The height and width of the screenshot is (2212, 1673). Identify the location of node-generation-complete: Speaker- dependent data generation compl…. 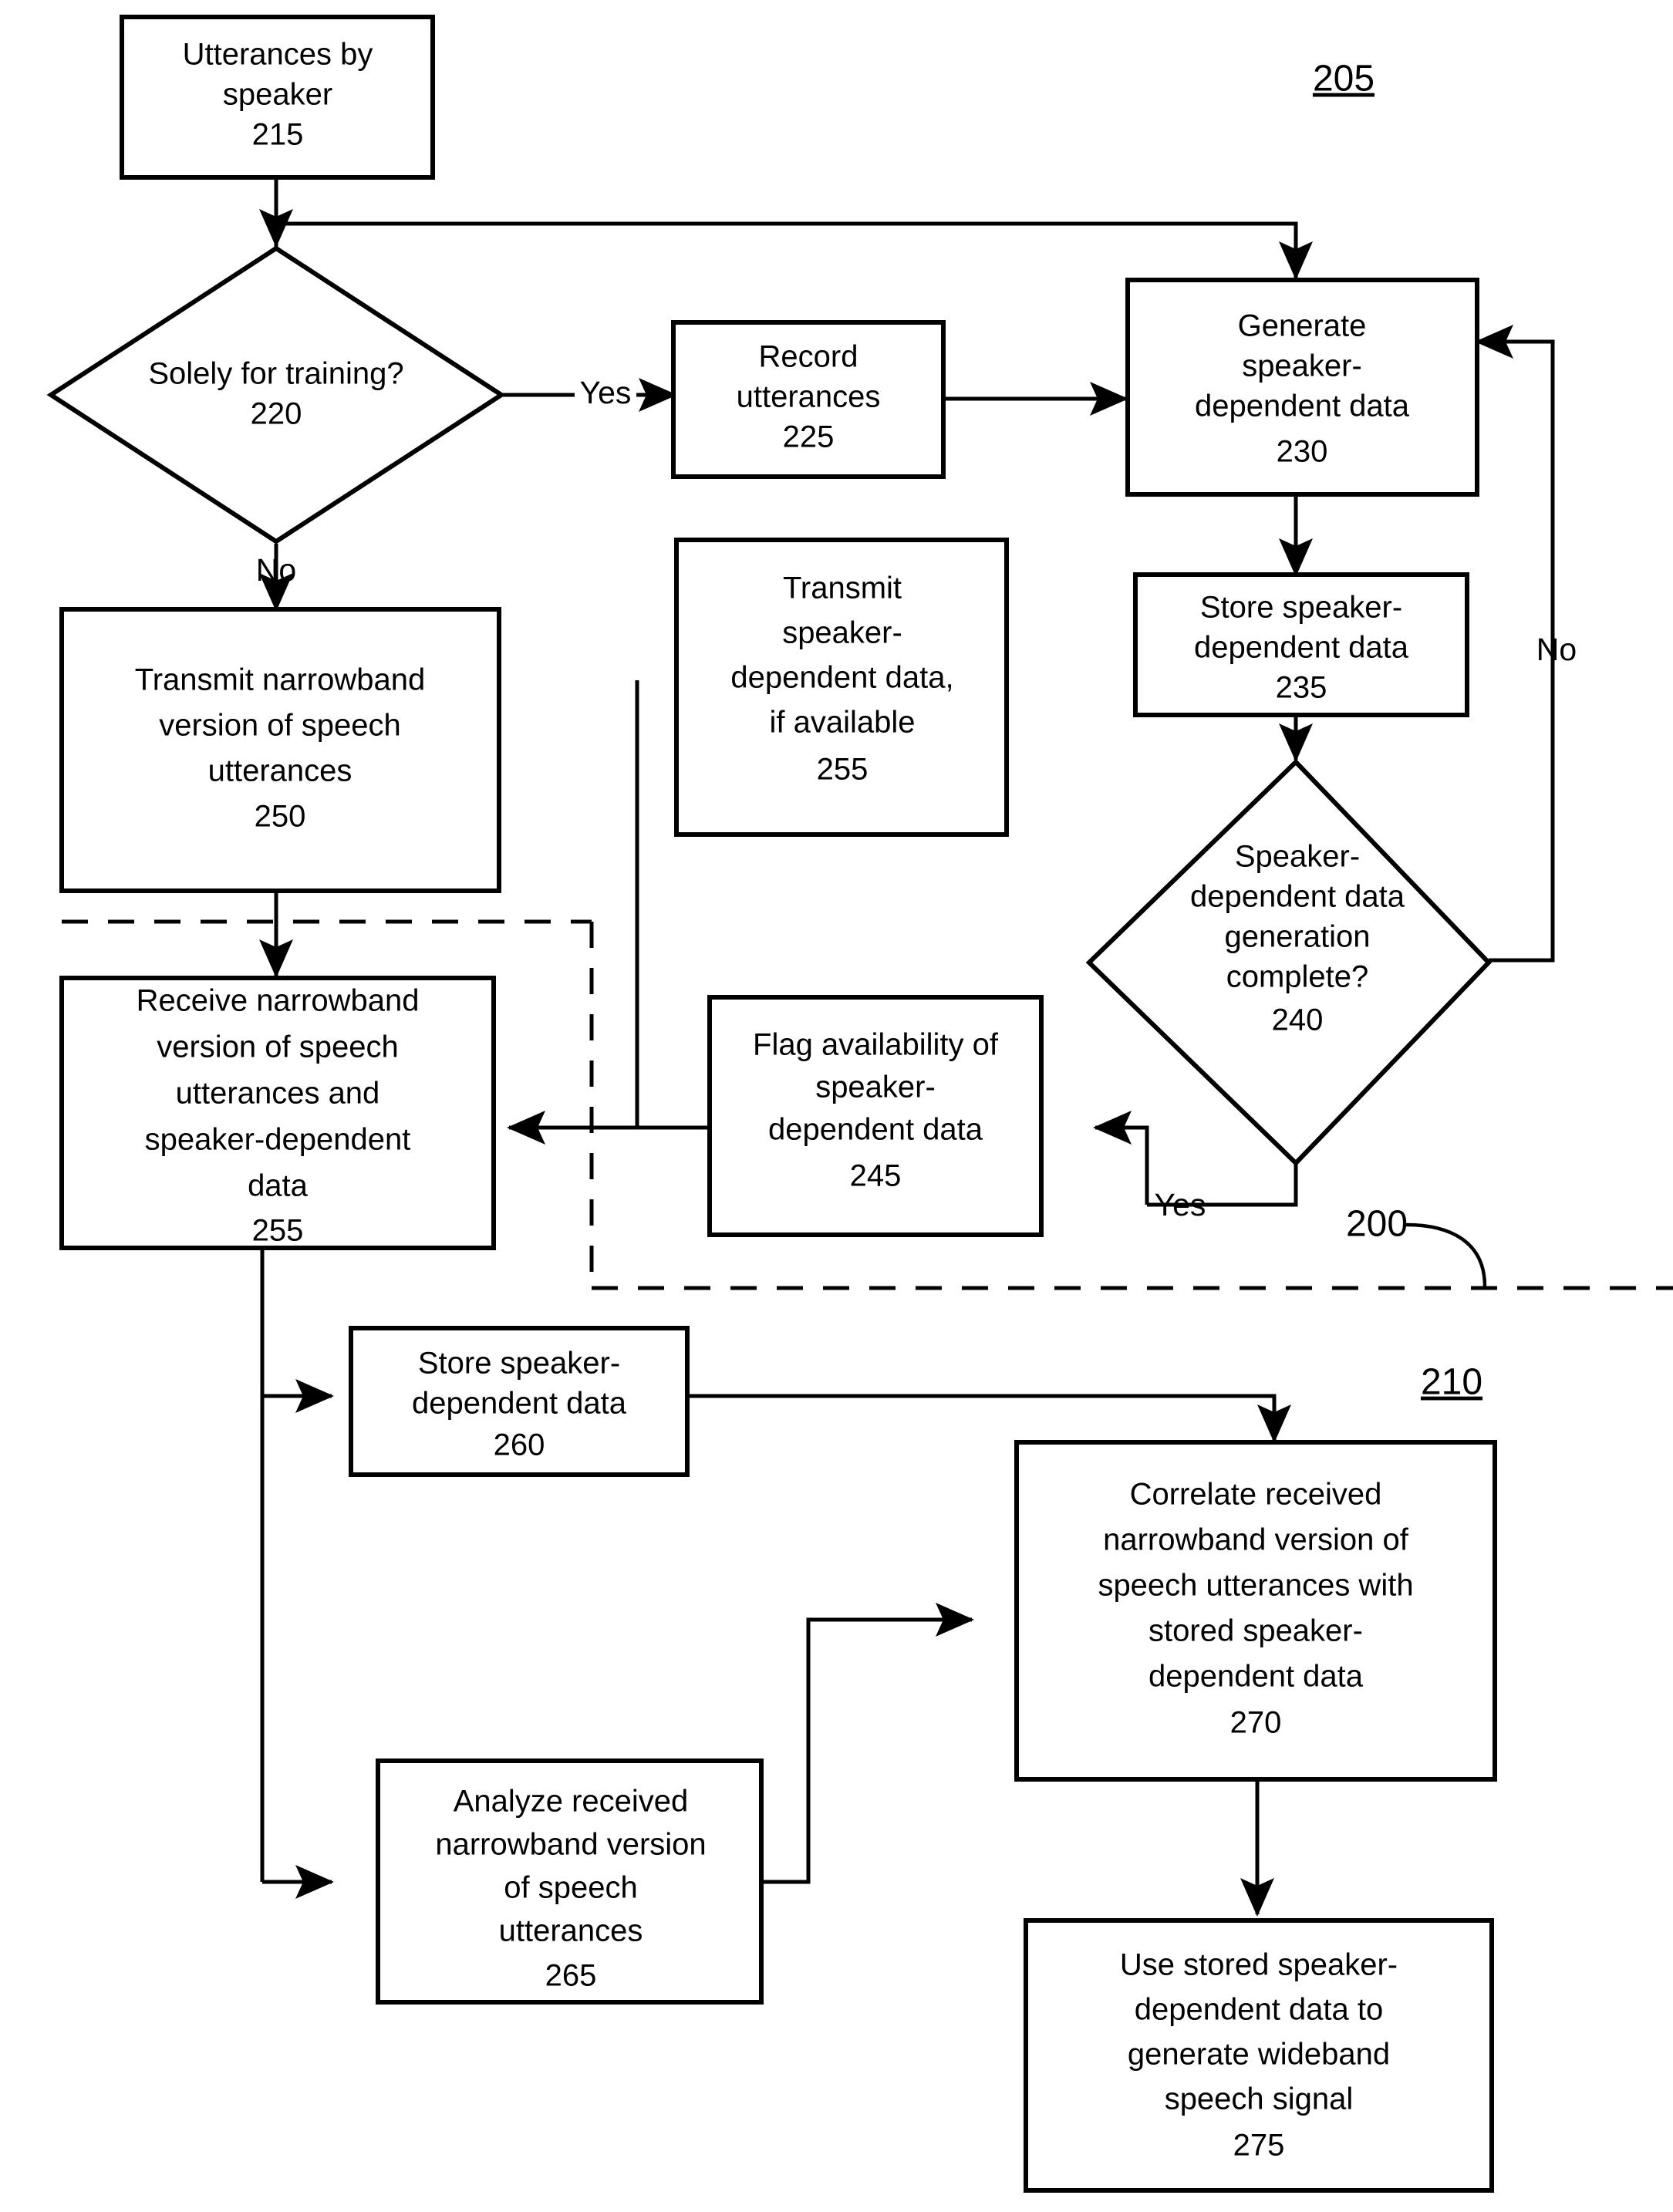
(1289, 962).